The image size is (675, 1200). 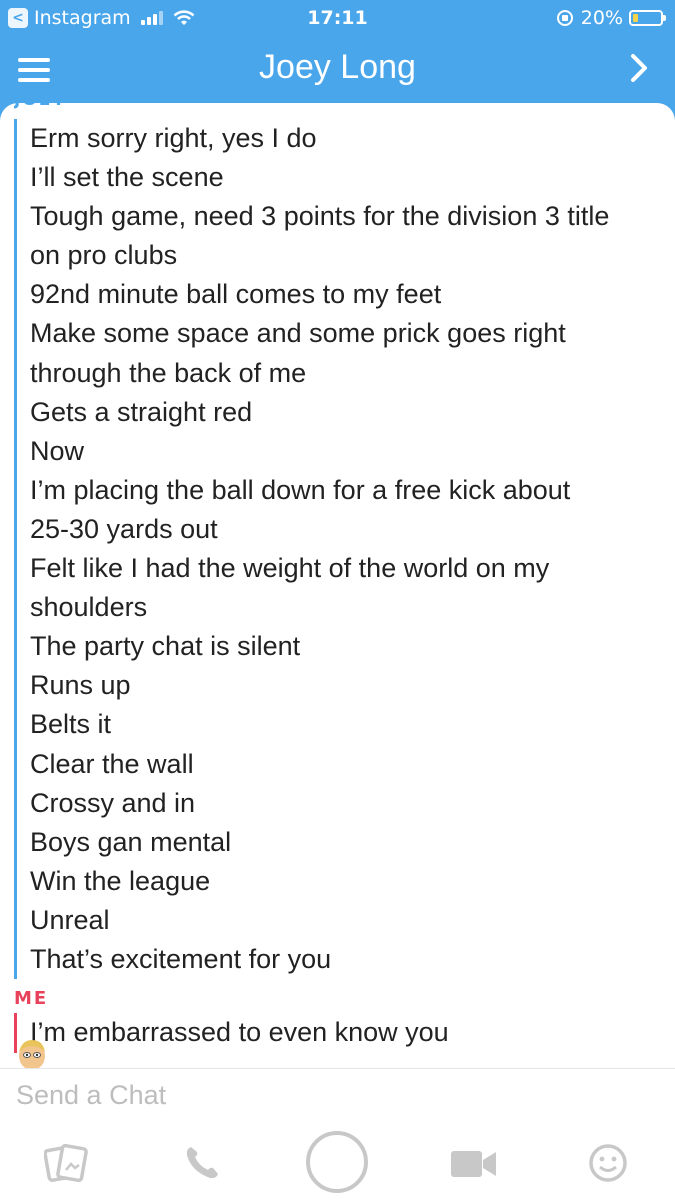 What do you see at coordinates (647, 18) in the screenshot?
I see `battery-icon` at bounding box center [647, 18].